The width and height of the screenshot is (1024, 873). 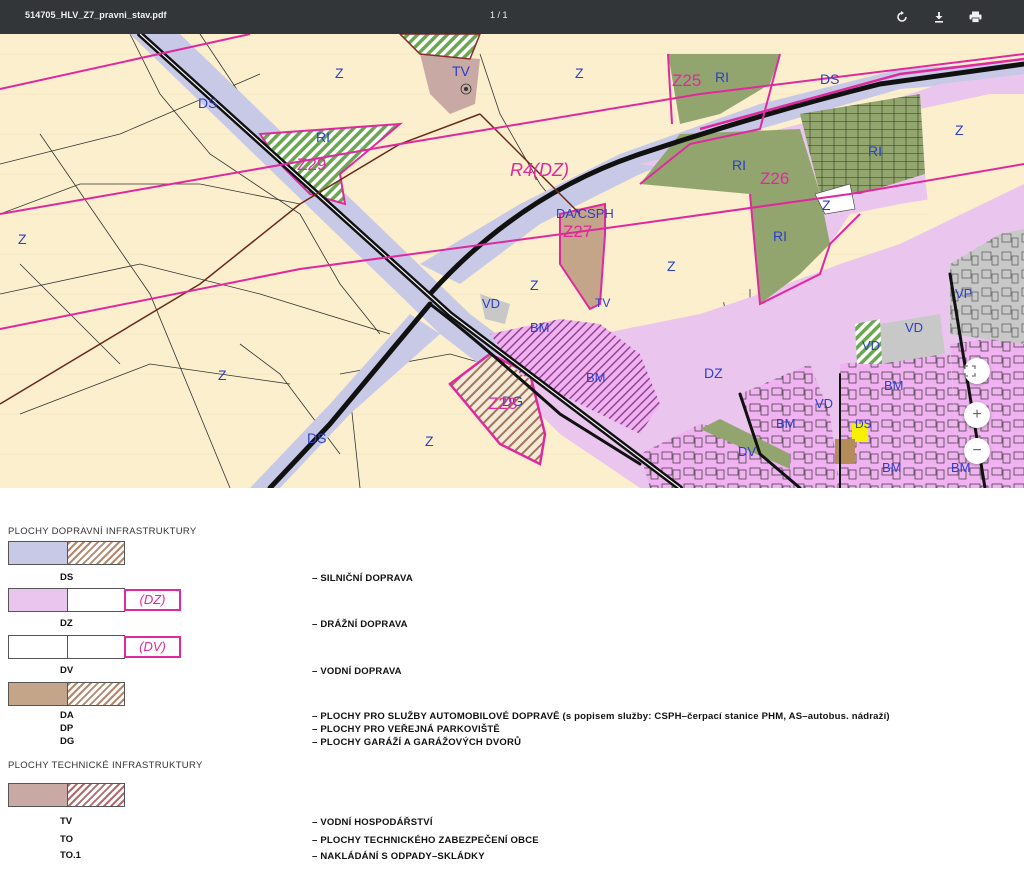 What do you see at coordinates (502, 403) in the screenshot?
I see `label-z28: Z28` at bounding box center [502, 403].